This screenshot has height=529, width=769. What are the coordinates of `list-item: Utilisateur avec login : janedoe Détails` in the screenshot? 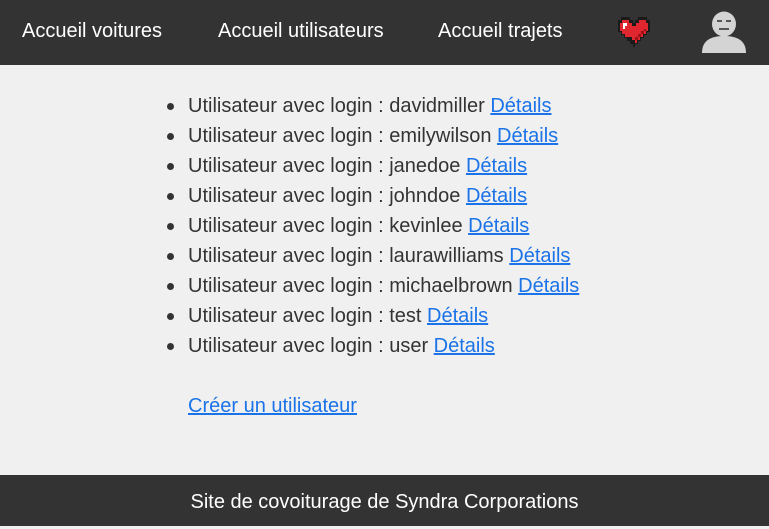 It's located at (372, 166).